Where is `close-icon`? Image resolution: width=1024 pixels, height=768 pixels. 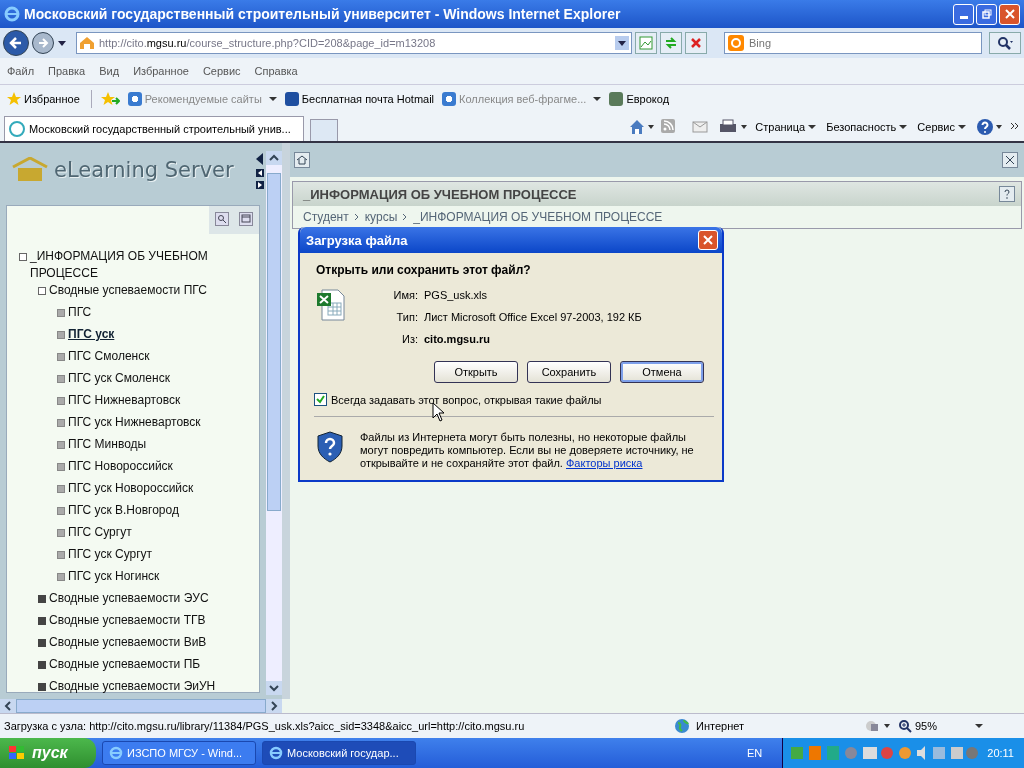
close-icon is located at coordinates (1010, 160).